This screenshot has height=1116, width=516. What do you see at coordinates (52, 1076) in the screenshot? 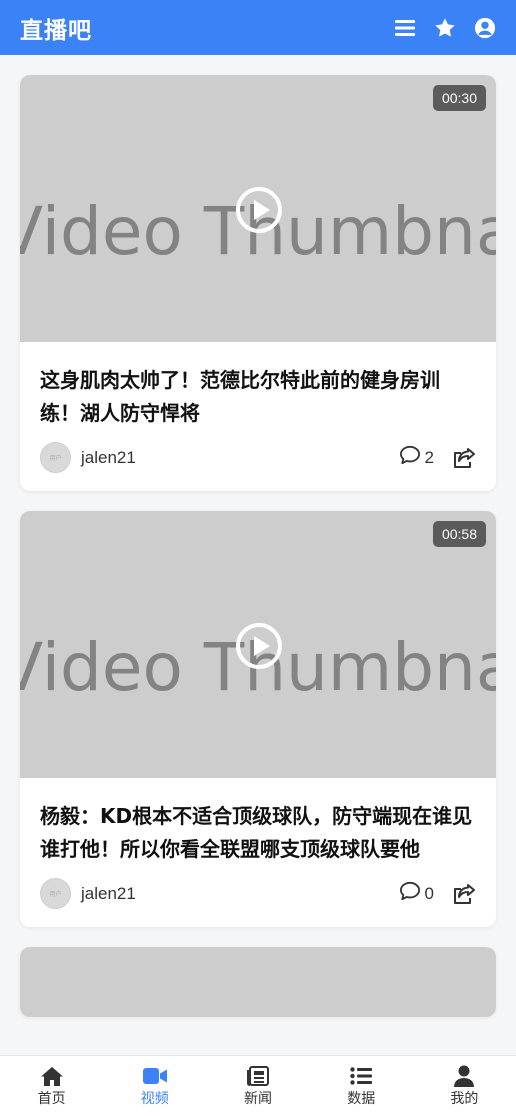
I see `home-icon` at bounding box center [52, 1076].